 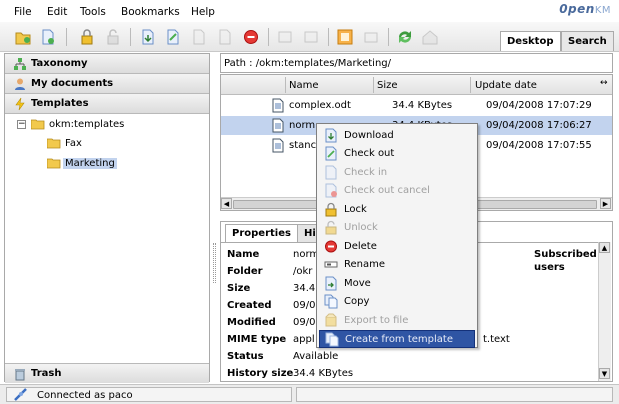 I want to click on status-text: Connected as paco, so click(x=85, y=395).